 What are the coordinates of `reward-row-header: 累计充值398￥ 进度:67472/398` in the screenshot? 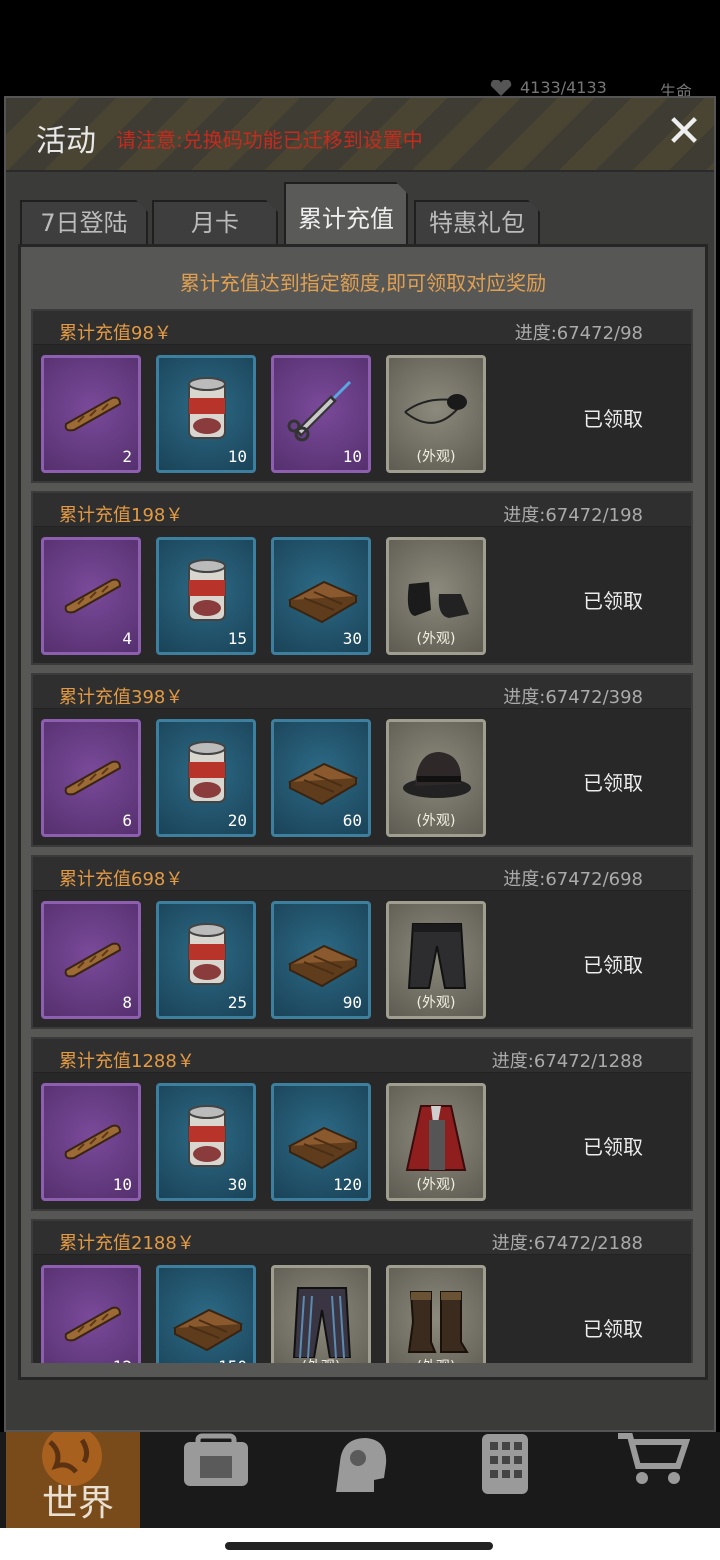 It's located at (362, 692).